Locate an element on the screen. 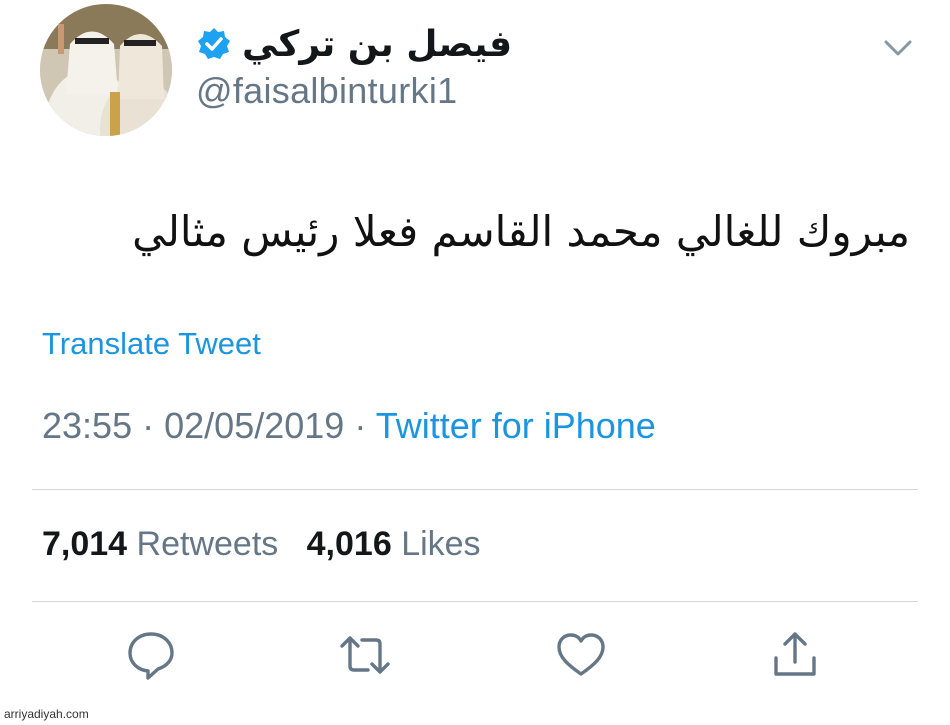  tweet-stats: 7,014 Retweets 4,016 Likes is located at coordinates (261, 544).